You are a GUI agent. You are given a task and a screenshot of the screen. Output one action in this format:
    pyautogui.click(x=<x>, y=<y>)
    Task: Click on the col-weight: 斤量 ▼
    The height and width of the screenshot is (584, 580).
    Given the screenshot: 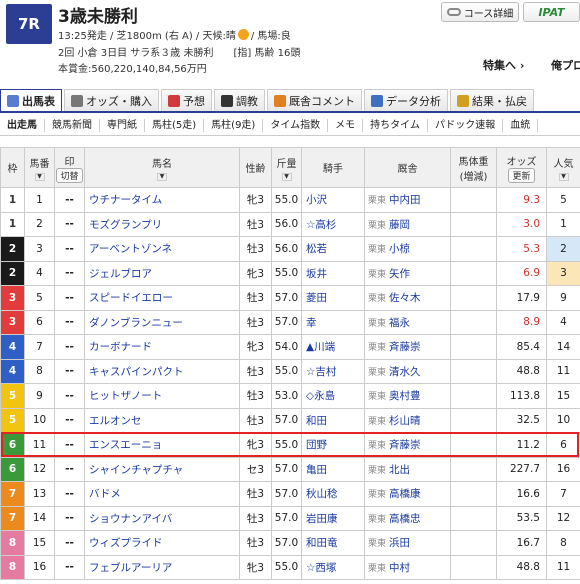 What is the action you would take?
    pyautogui.click(x=286, y=167)
    